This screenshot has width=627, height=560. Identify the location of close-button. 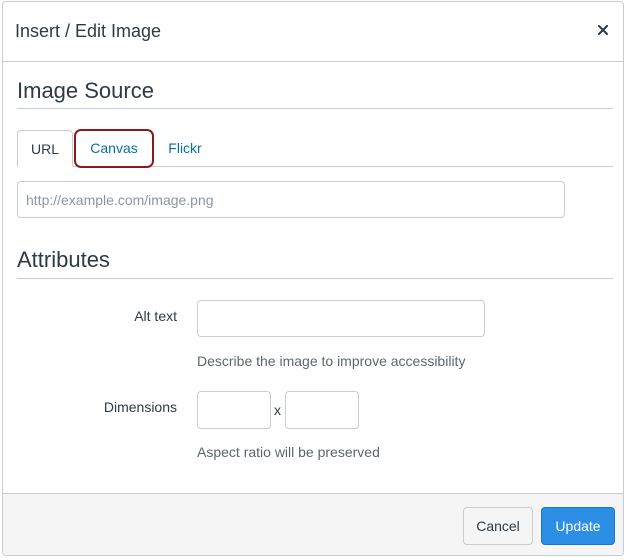
(603, 30).